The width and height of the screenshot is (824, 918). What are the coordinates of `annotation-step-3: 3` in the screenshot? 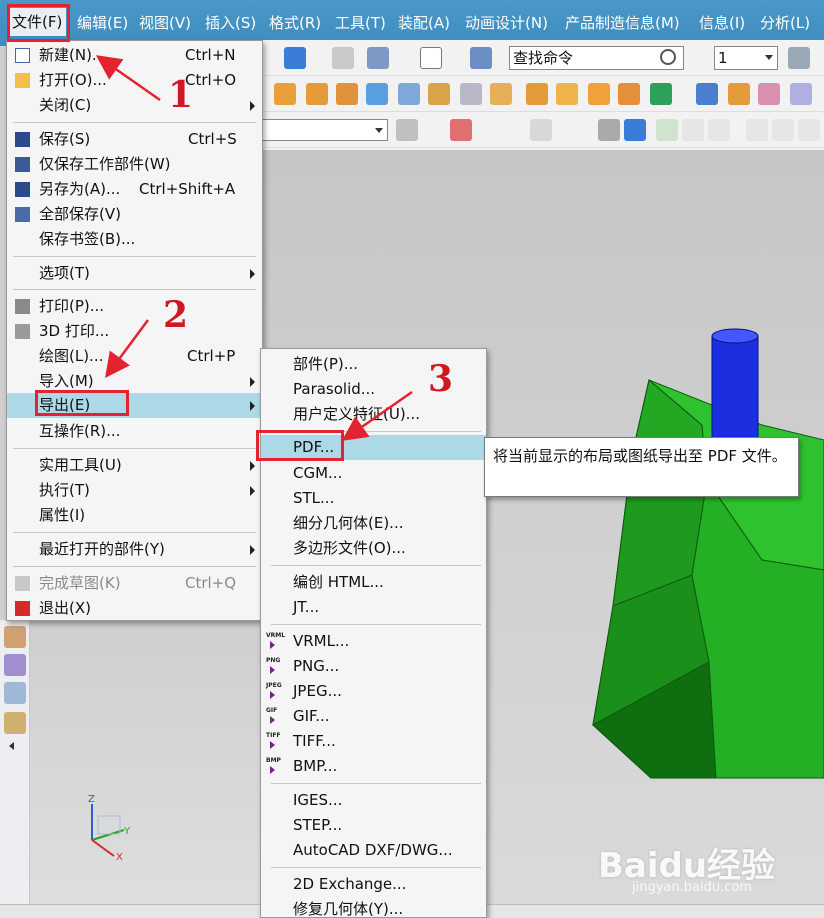 It's located at (441, 379).